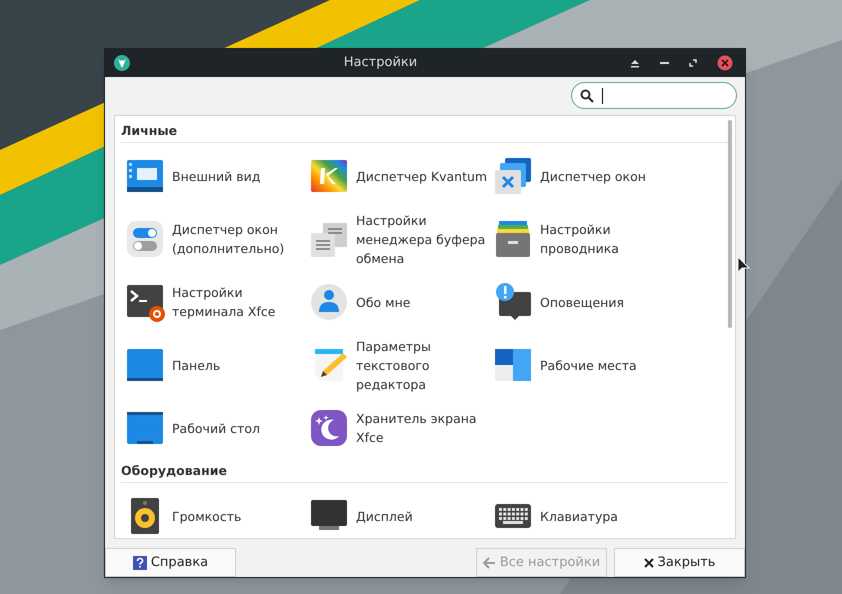 This screenshot has width=842, height=594. I want to click on settings-item-label: Параметры текстового редактора, so click(393, 365).